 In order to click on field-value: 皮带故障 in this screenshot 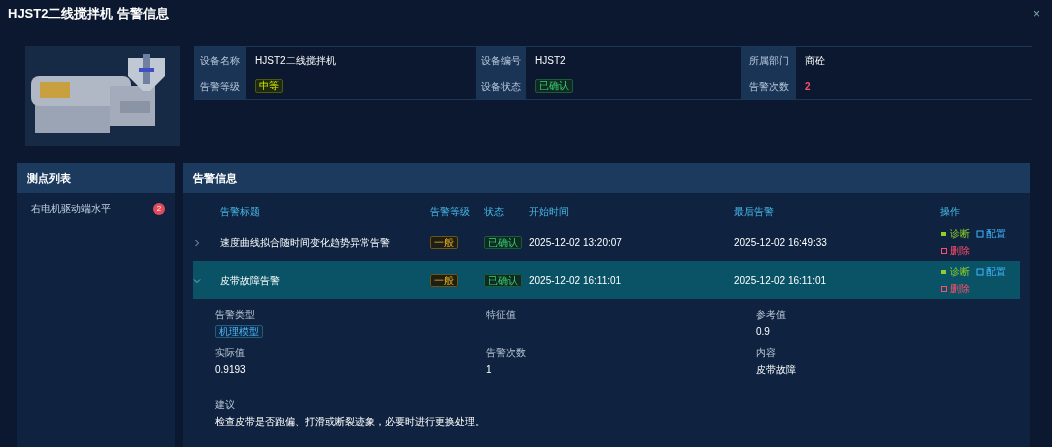, I will do `click(776, 369)`.